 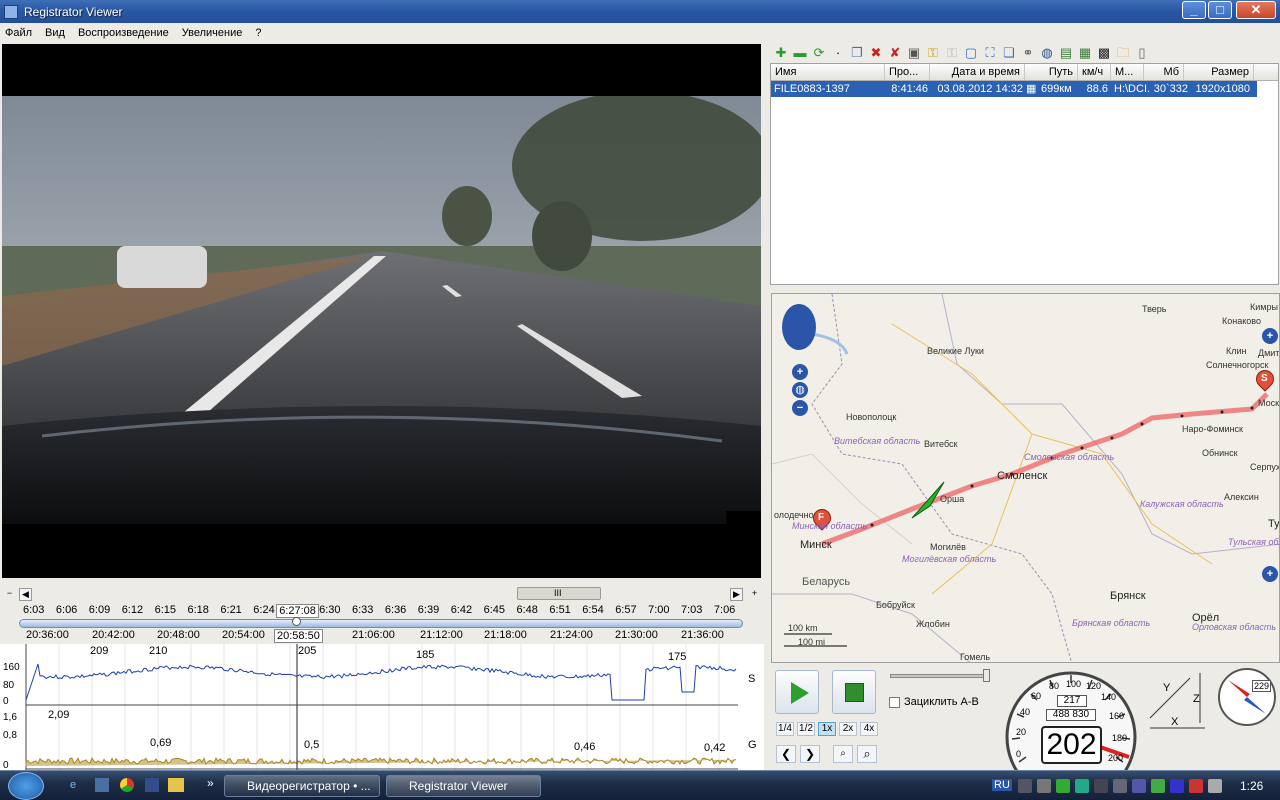 I want to click on tray-skype-icon, so click(x=1063, y=786).